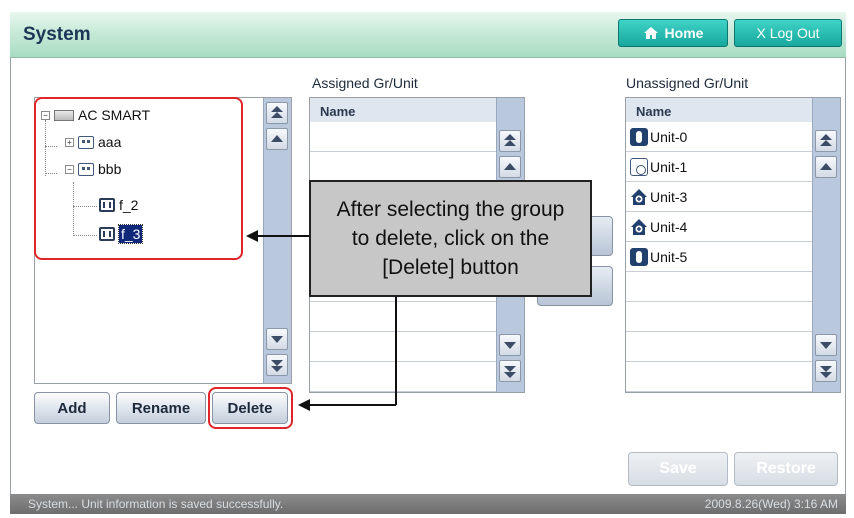  I want to click on unit-label: Unit-5, so click(669, 256).